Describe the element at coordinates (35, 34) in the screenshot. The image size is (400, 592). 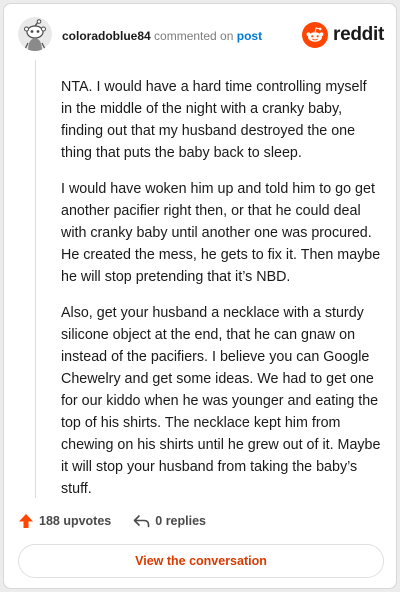
I see `snoo-avatar-icon` at that location.